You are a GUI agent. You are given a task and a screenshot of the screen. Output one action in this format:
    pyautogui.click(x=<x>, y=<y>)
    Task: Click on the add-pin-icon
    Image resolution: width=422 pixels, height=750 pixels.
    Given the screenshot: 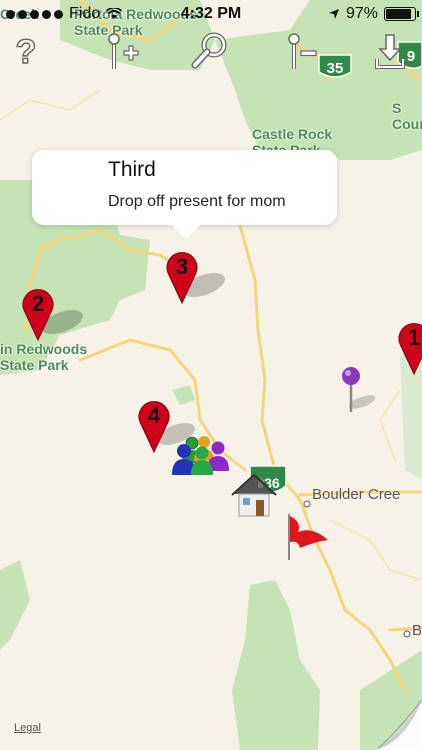 What is the action you would take?
    pyautogui.click(x=123, y=51)
    